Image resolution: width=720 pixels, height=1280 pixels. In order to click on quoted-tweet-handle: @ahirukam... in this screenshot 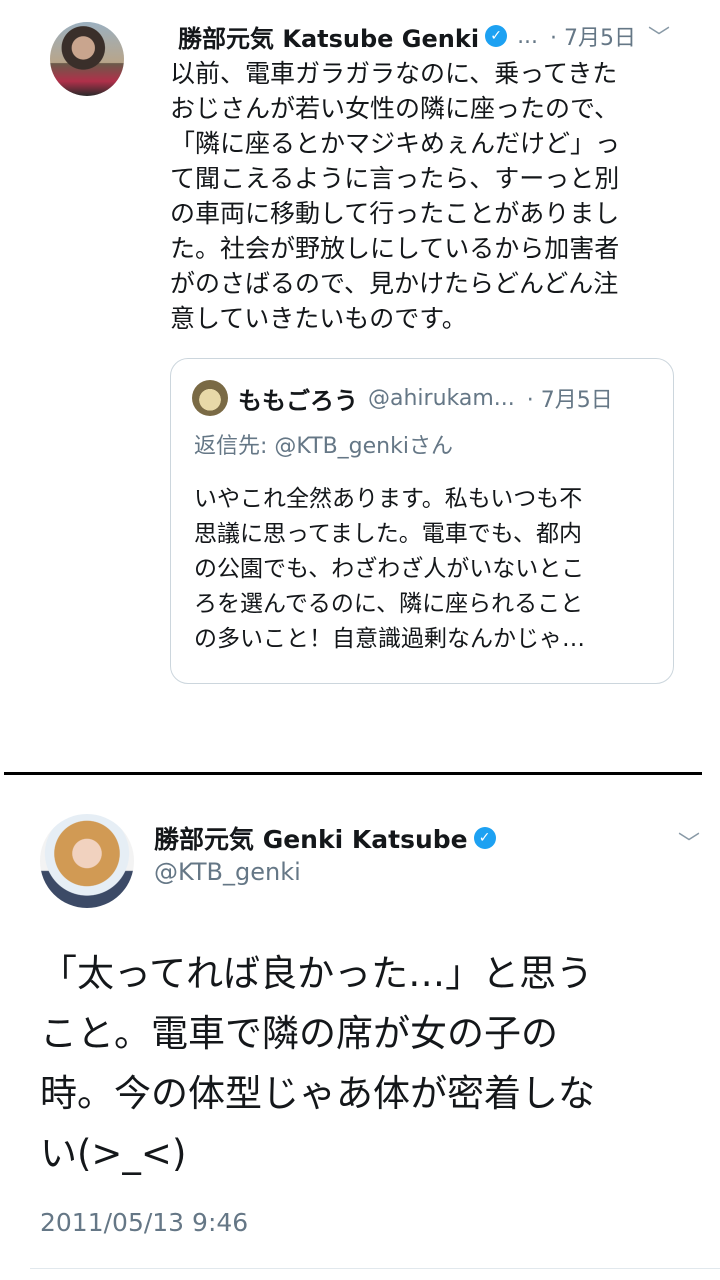, I will do `click(441, 398)`.